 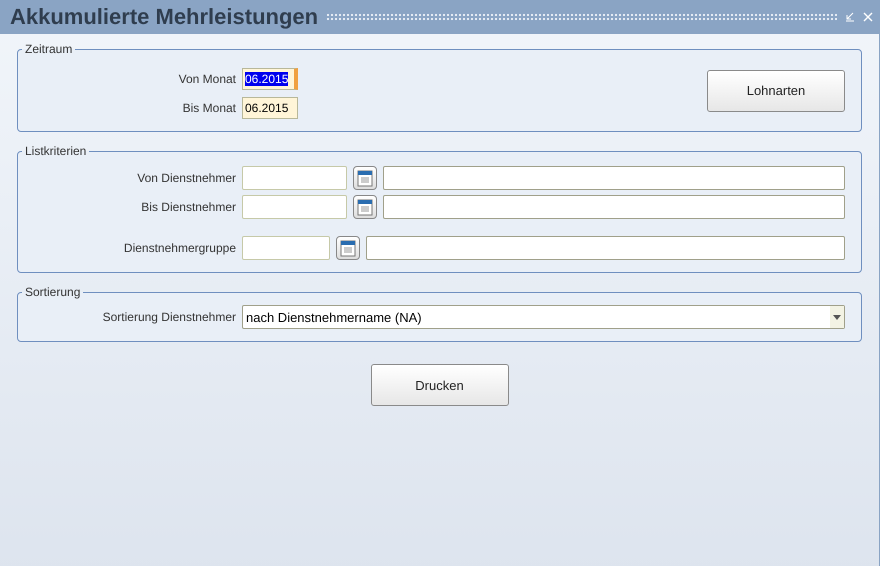 I want to click on field-label: Von Monat, so click(x=207, y=79).